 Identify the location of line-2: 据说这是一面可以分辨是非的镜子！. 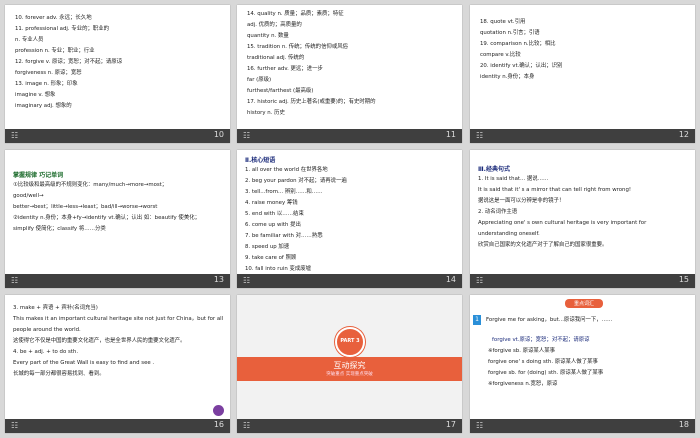
(521, 201).